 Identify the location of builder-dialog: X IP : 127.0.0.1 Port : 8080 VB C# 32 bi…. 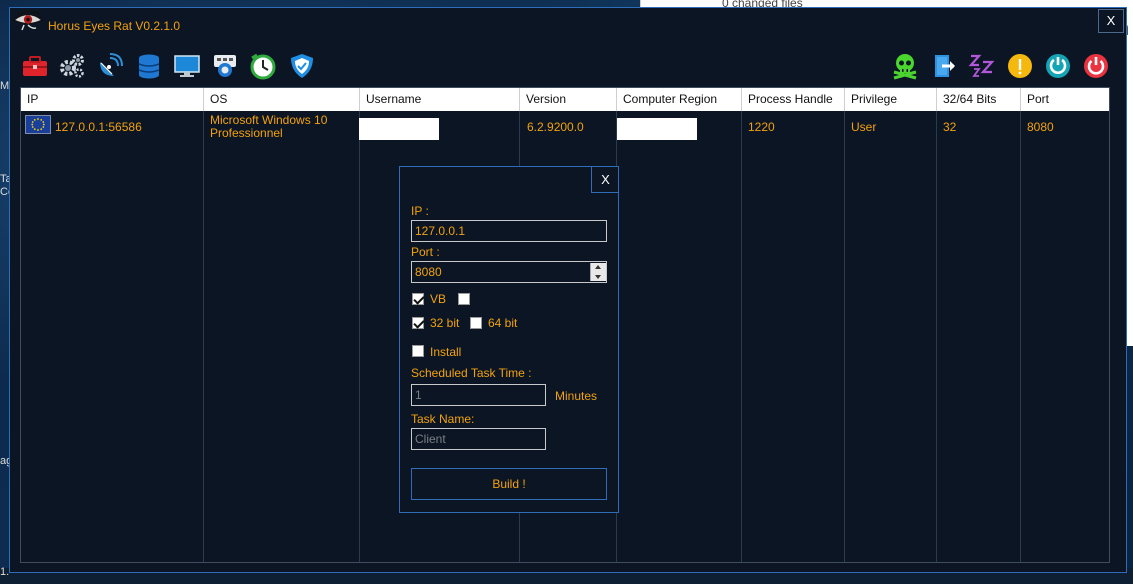
(509, 339).